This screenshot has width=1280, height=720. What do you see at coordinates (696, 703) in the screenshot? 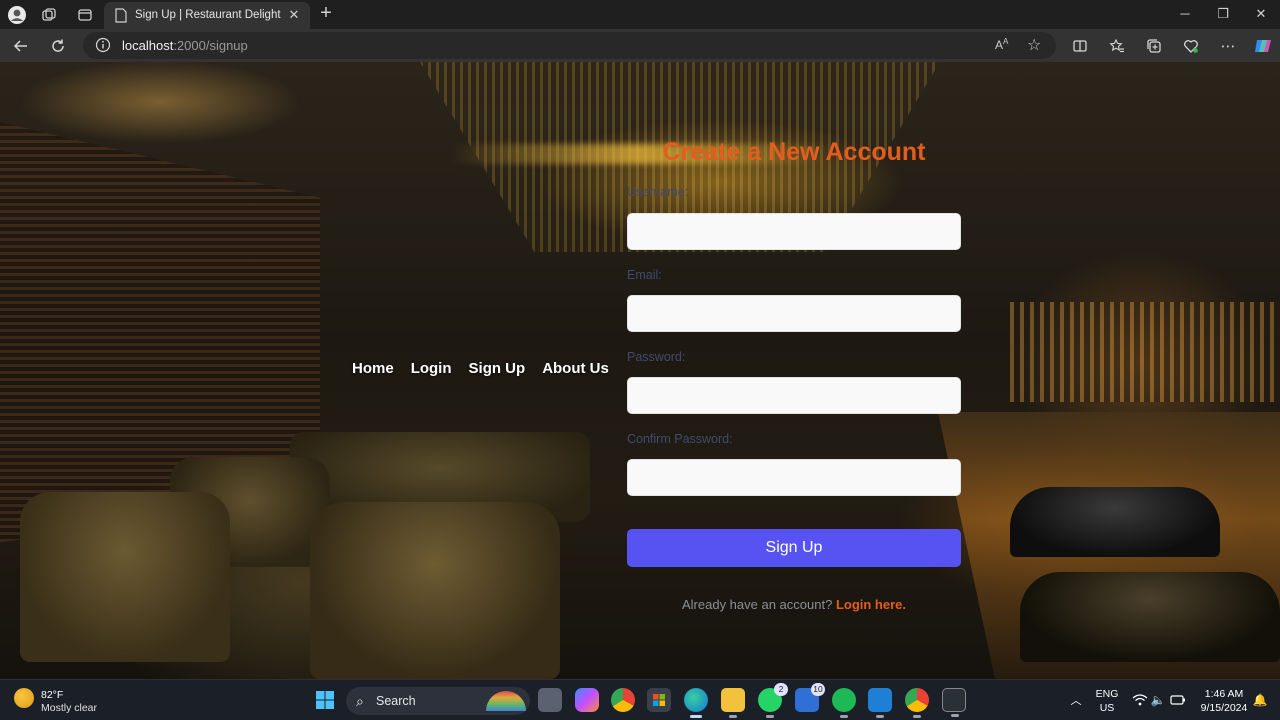
I see `edge-browser-icon` at bounding box center [696, 703].